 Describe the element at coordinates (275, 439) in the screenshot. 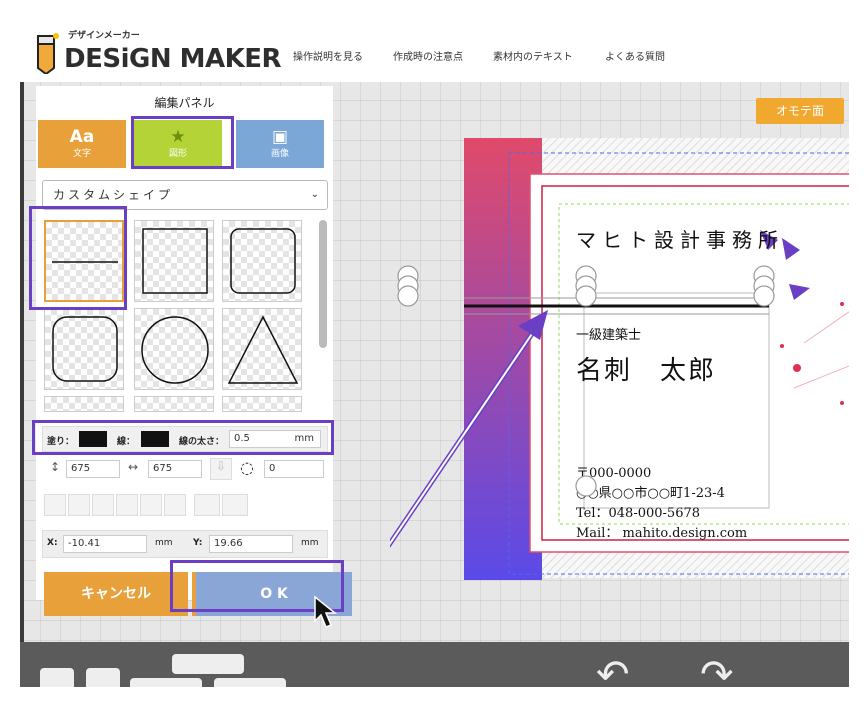

I see `stroke-width-input: 0.5 mm` at that location.